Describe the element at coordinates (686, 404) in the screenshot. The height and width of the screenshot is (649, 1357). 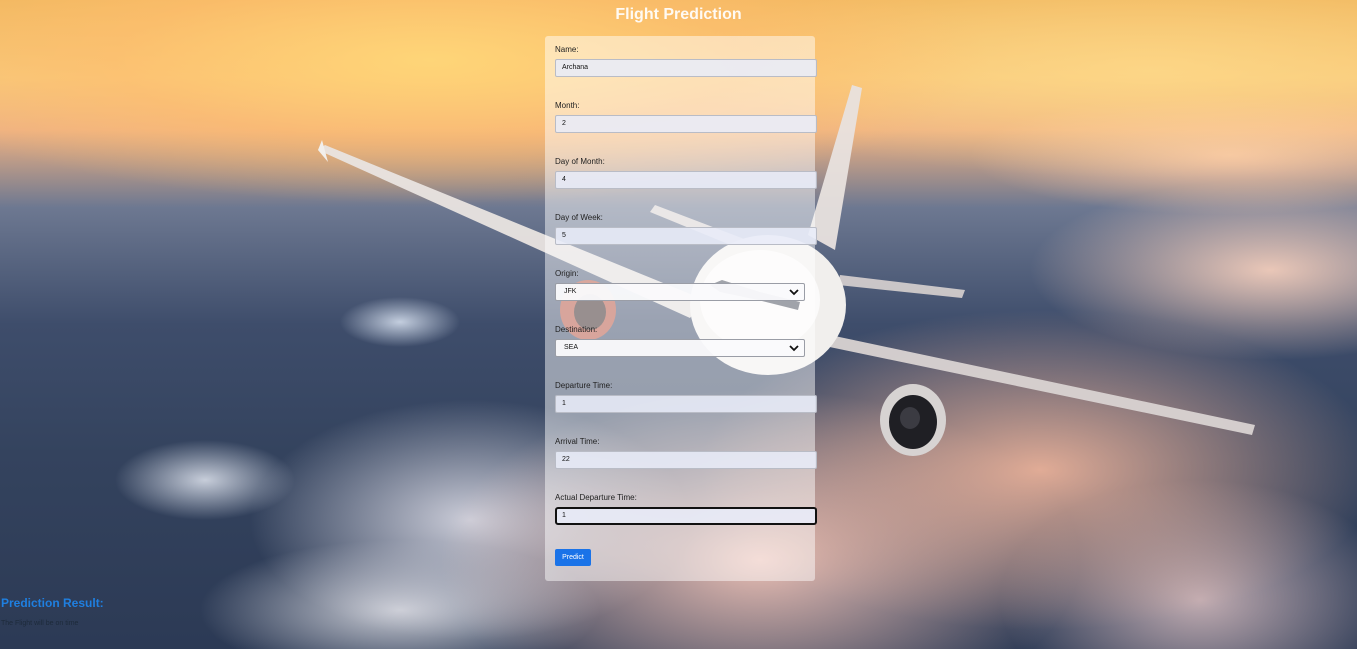
I see `departure-time-input: 1` at that location.